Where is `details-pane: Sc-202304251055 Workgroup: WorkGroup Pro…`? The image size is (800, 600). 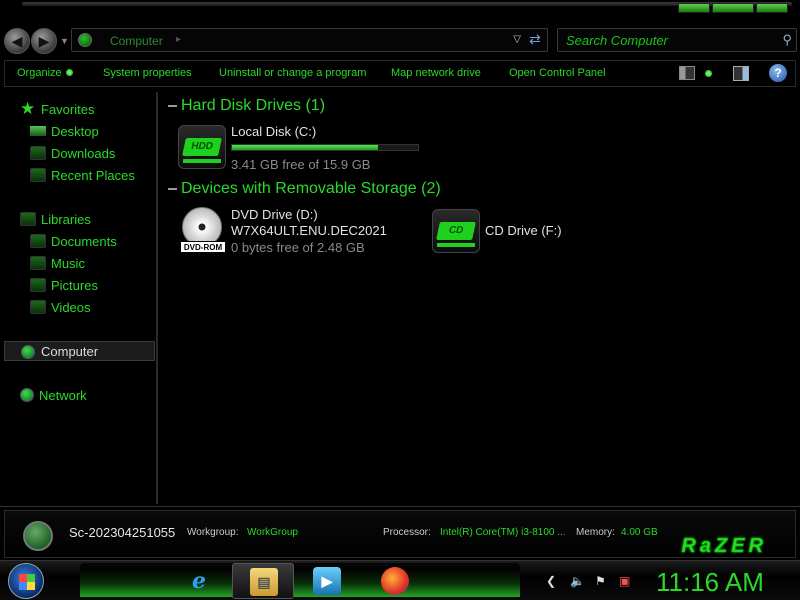 details-pane: Sc-202304251055 Workgroup: WorkGroup Pro… is located at coordinates (400, 533).